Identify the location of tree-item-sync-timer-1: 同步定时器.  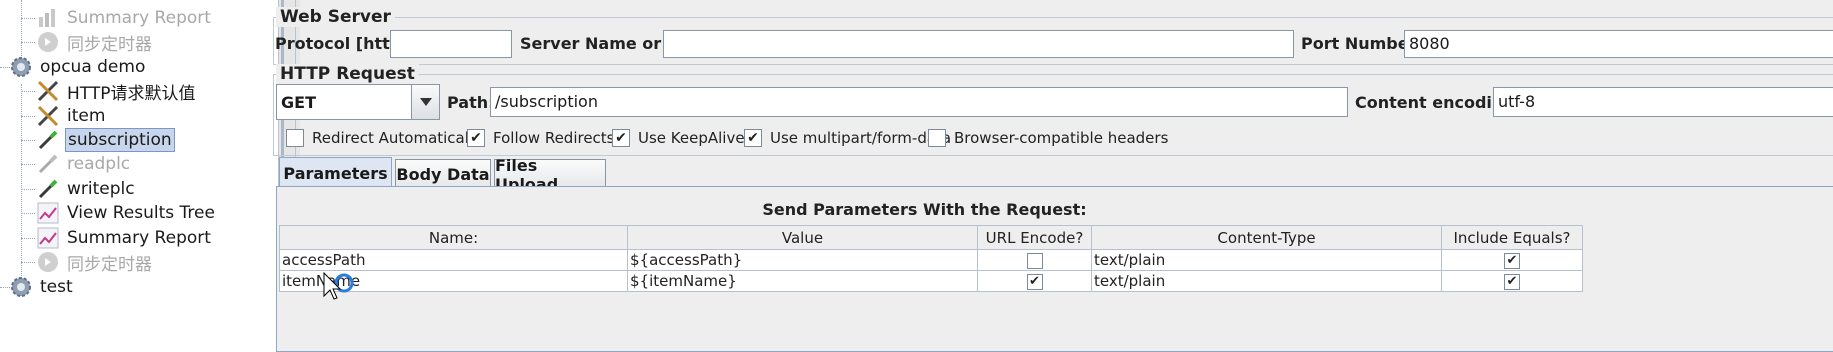
(94, 42).